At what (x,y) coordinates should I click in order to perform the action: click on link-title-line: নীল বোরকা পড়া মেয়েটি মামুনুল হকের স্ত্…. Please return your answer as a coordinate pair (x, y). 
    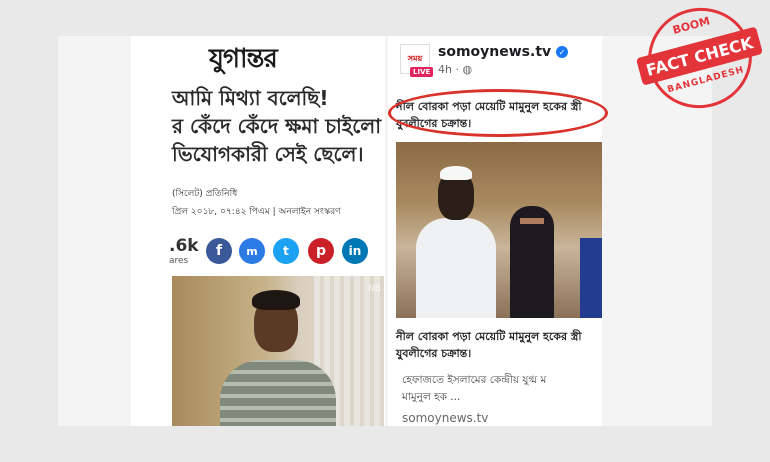
    Looking at the image, I should click on (489, 336).